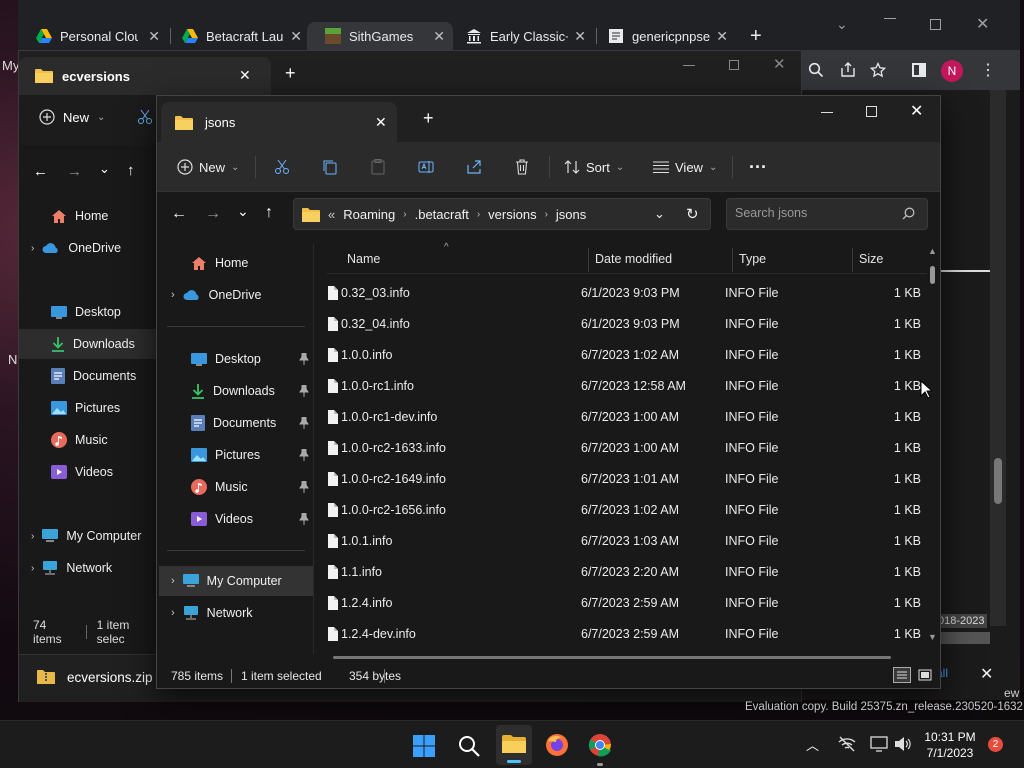 This screenshot has height=768, width=1024. Describe the element at coordinates (369, 214) in the screenshot. I see `breadcrumb-roaming: Roaming` at that location.